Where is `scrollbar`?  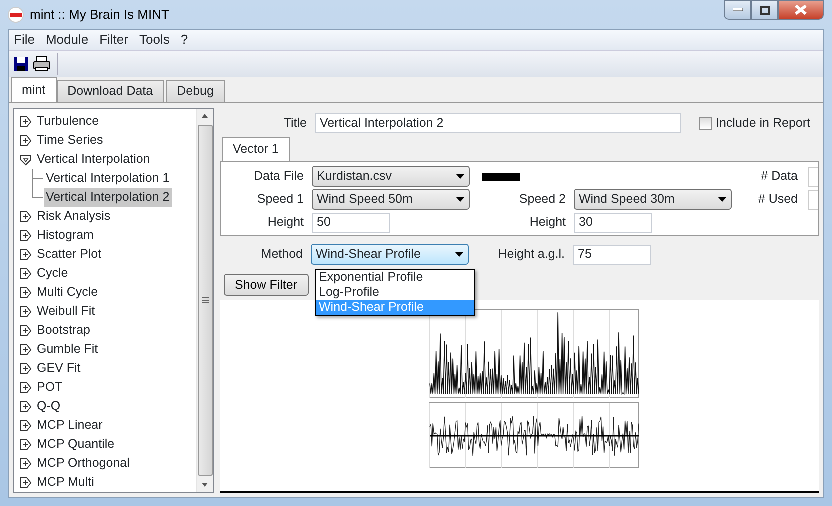 scrollbar is located at coordinates (204, 300).